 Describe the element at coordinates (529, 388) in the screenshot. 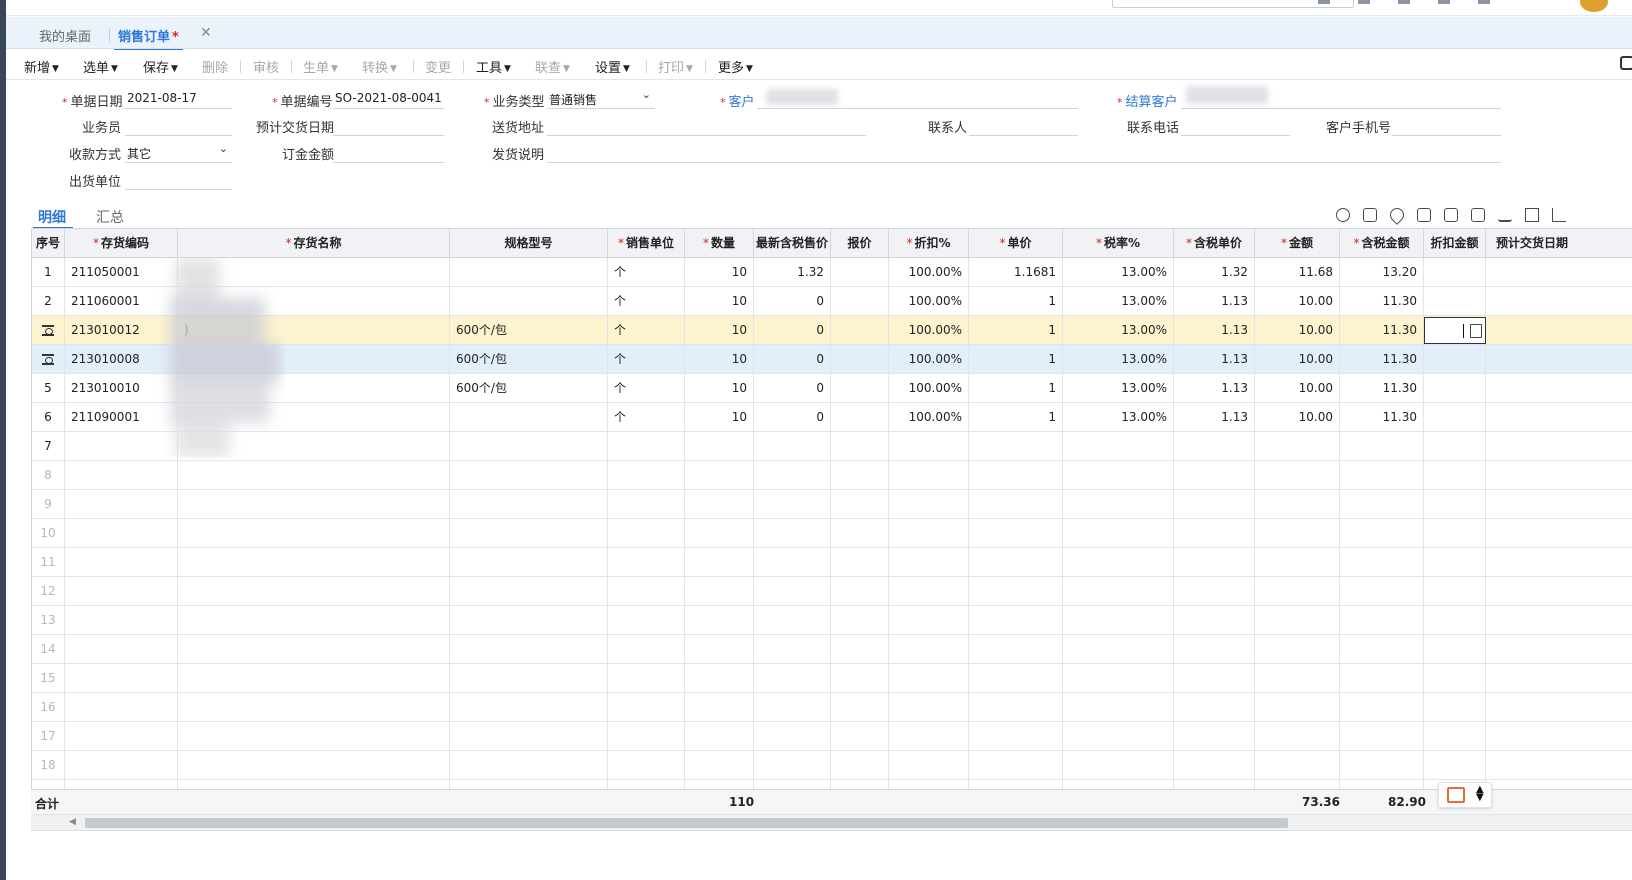

I see `cell-spec: 600个/包` at that location.